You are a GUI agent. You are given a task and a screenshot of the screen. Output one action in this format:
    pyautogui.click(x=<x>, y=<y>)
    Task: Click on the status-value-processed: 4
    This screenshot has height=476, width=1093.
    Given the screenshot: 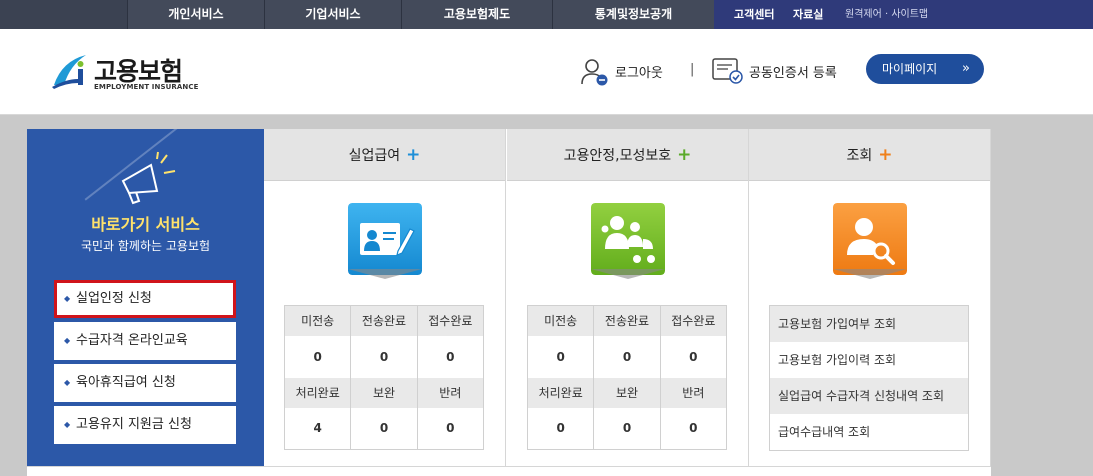 What is the action you would take?
    pyautogui.click(x=317, y=428)
    